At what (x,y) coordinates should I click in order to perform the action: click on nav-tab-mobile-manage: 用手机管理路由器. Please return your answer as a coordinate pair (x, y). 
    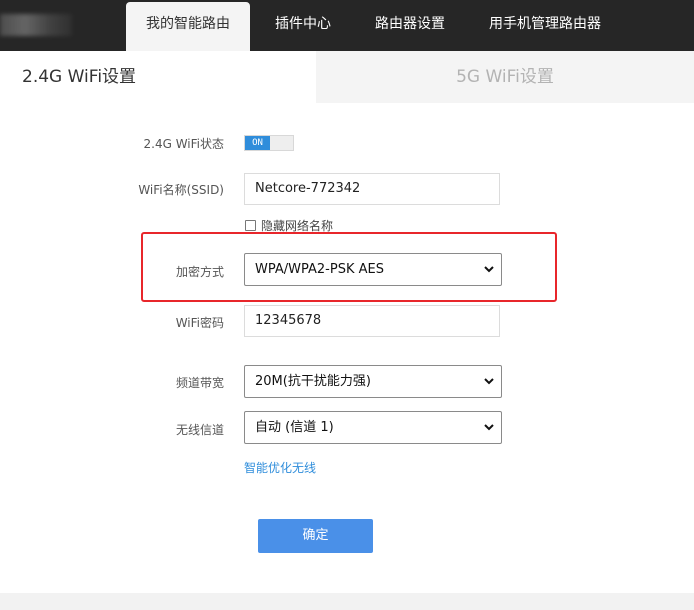
    Looking at the image, I should click on (545, 25).